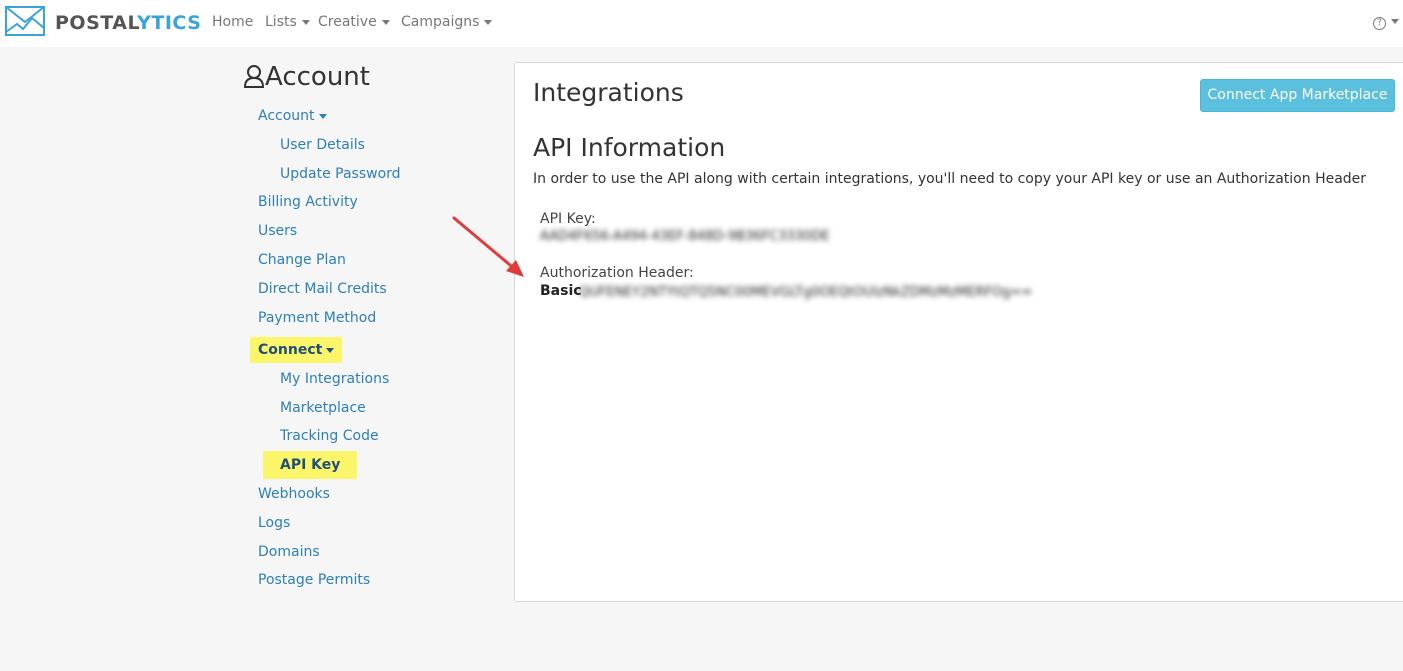 The height and width of the screenshot is (671, 1403). What do you see at coordinates (329, 436) in the screenshot?
I see `sidebar-item-tracking-code: Tracking Code` at bounding box center [329, 436].